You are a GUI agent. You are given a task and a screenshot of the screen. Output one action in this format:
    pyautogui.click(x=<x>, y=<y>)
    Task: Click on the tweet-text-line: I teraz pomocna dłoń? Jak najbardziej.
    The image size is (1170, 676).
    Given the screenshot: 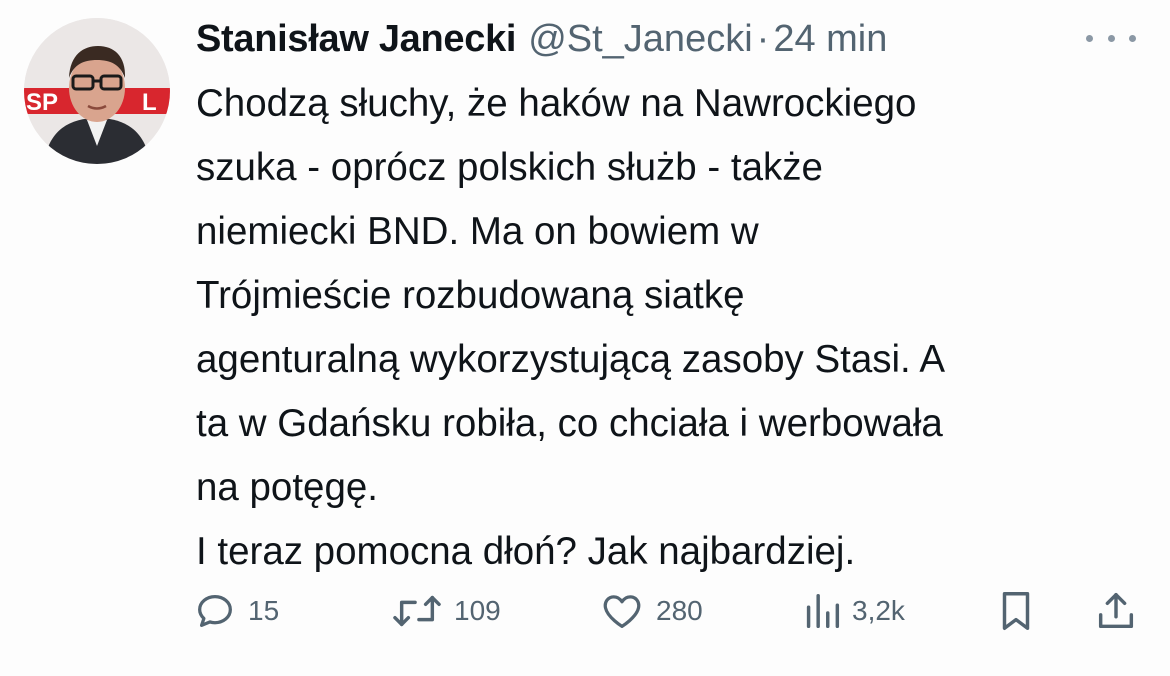 What is the action you would take?
    pyautogui.click(x=526, y=551)
    